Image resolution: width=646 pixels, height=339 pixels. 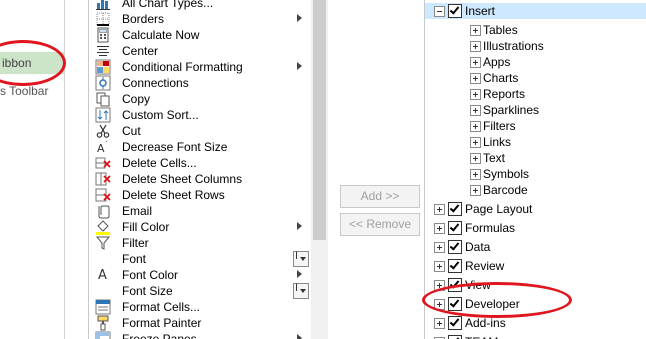 I want to click on tree-item-symbols: Symbols, so click(x=535, y=174).